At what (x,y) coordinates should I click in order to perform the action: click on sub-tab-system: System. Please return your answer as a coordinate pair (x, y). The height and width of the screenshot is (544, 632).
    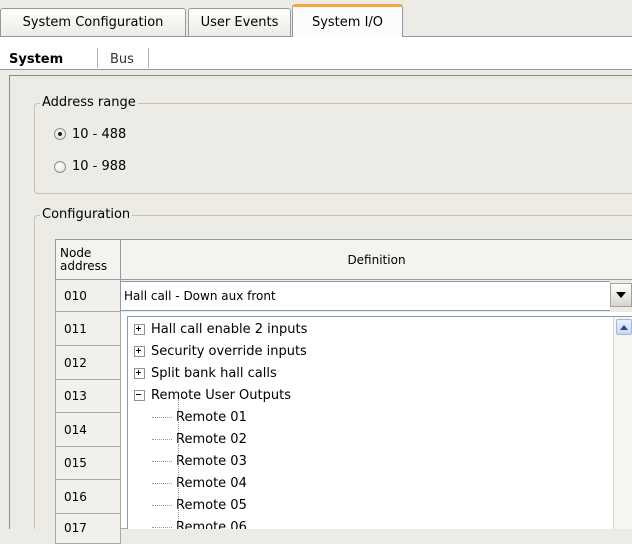
    Looking at the image, I should click on (36, 59).